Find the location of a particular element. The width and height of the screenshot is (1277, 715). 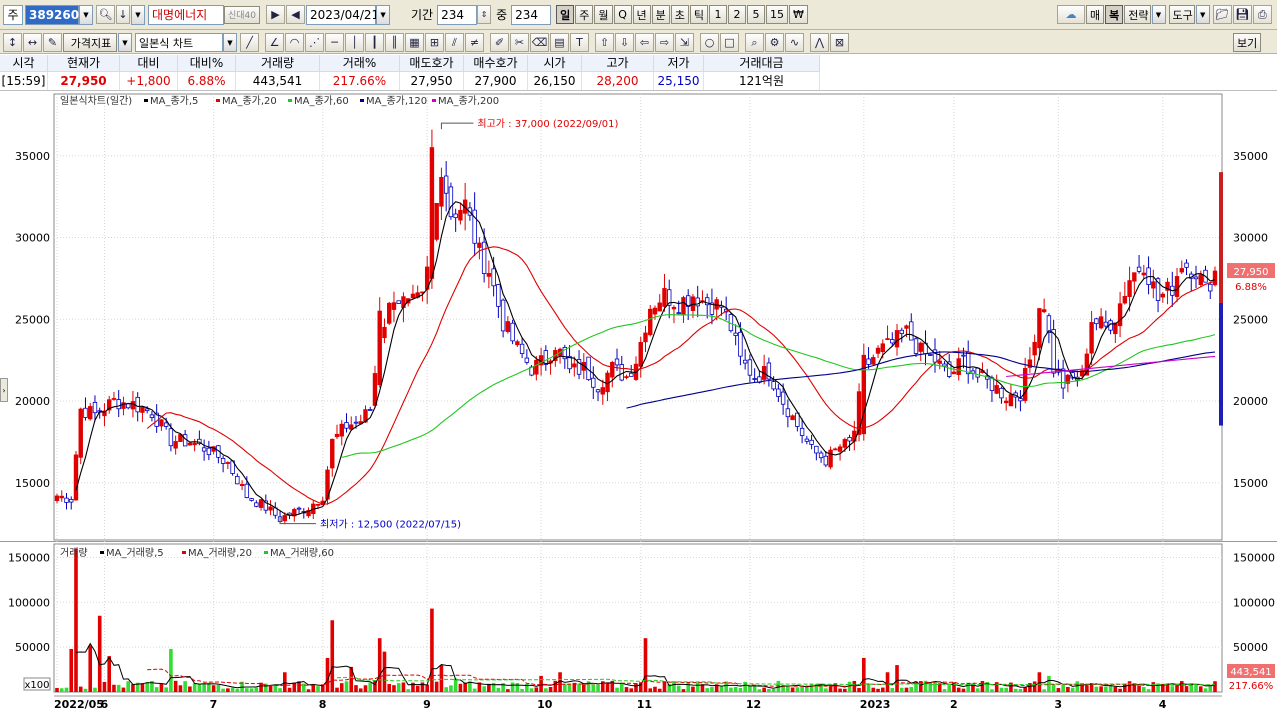

interval-button: 분 is located at coordinates (660, 14).